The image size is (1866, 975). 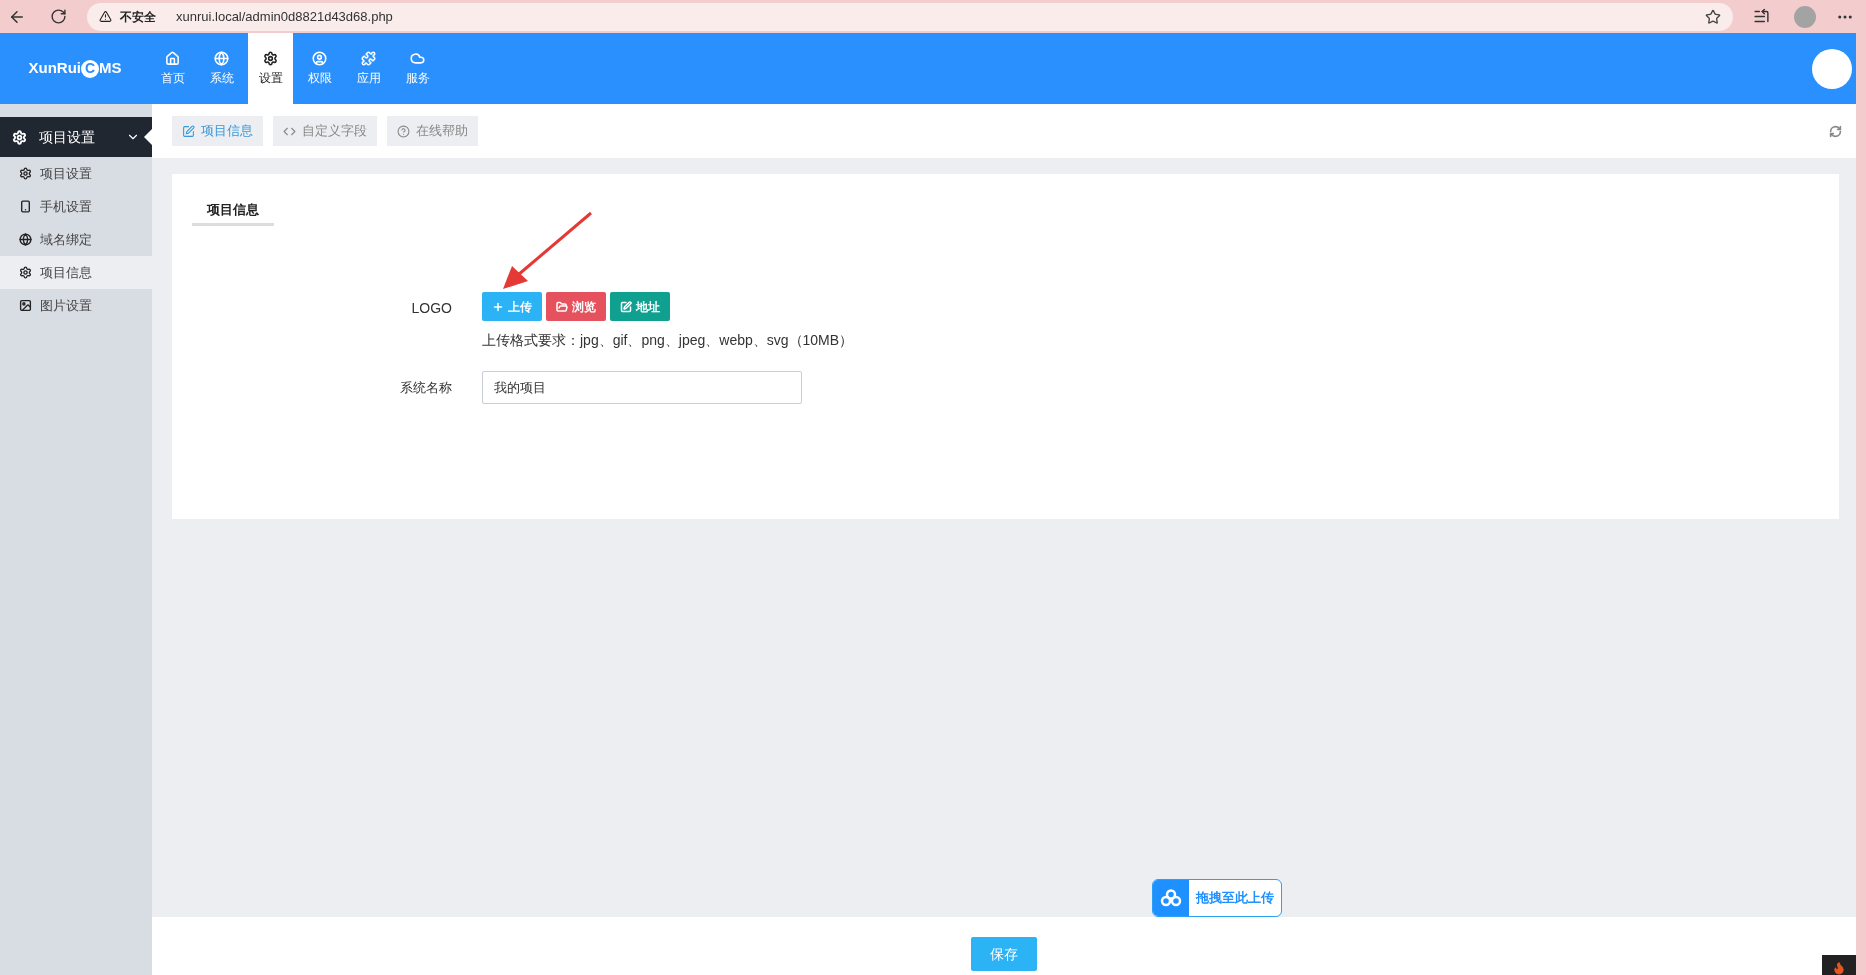 What do you see at coordinates (576, 306) in the screenshot?
I see `browse-button: 浏览` at bounding box center [576, 306].